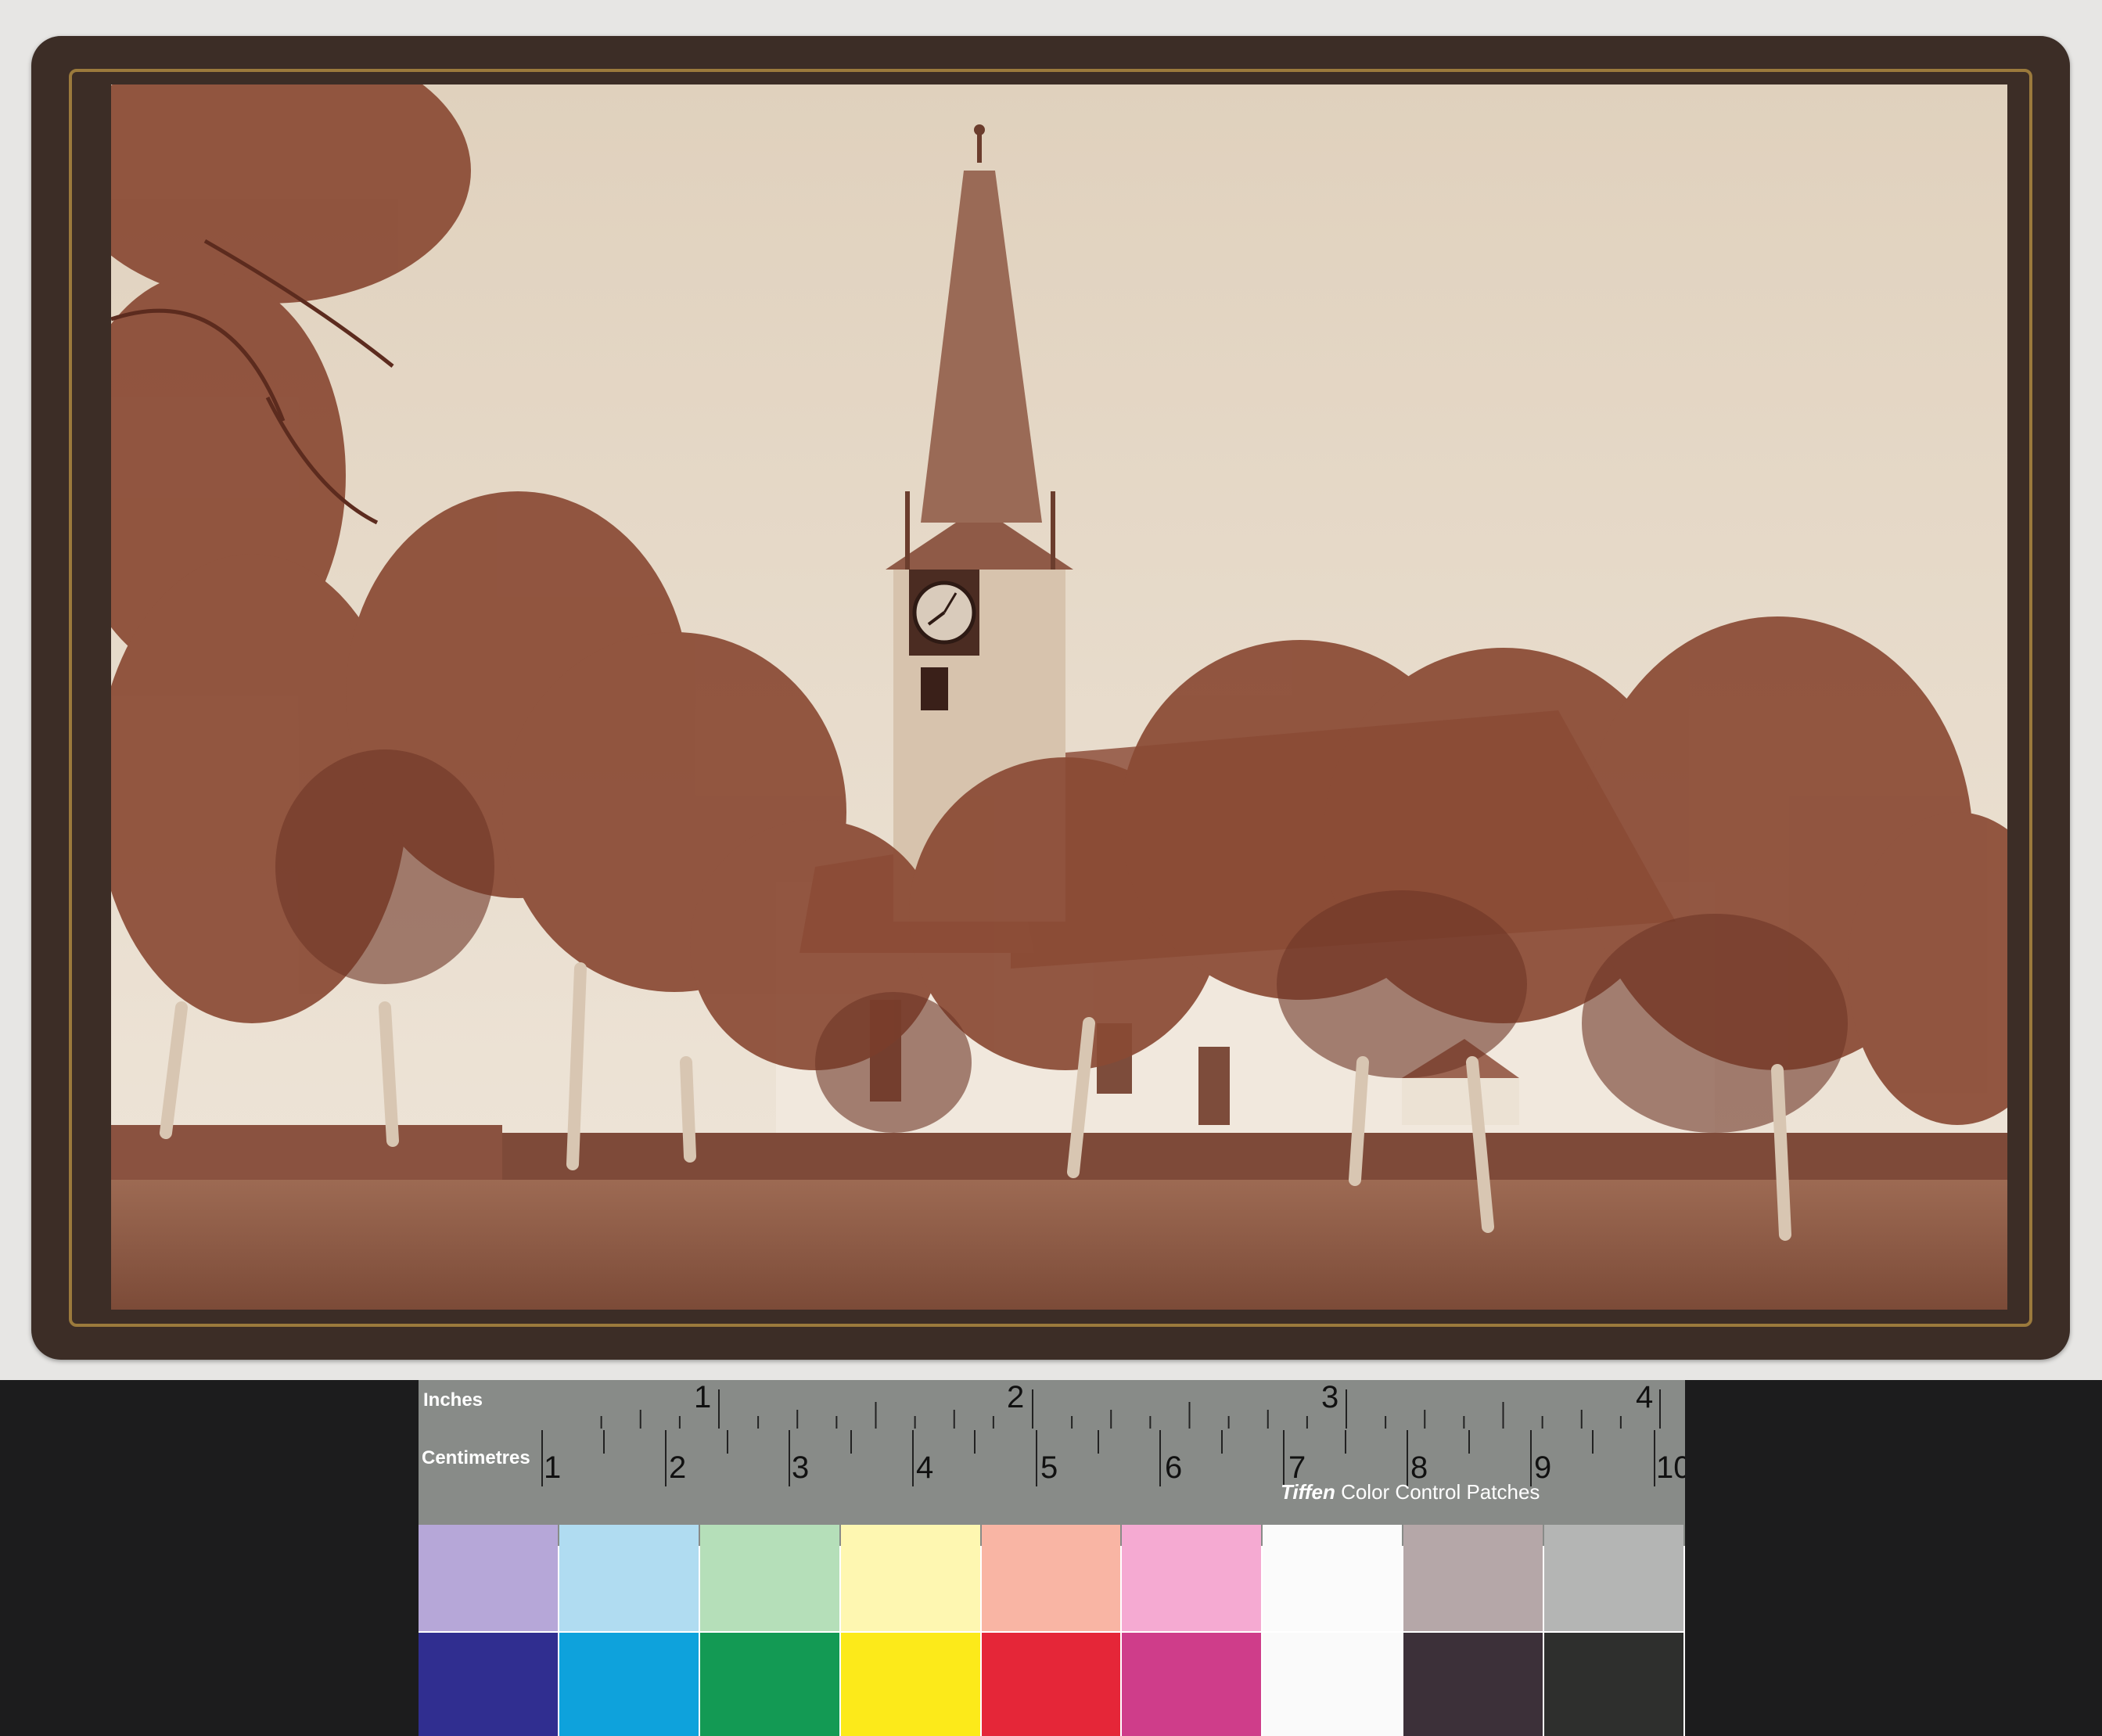  Describe the element at coordinates (1297, 1467) in the screenshot. I see `cm-number-7: 7` at that location.